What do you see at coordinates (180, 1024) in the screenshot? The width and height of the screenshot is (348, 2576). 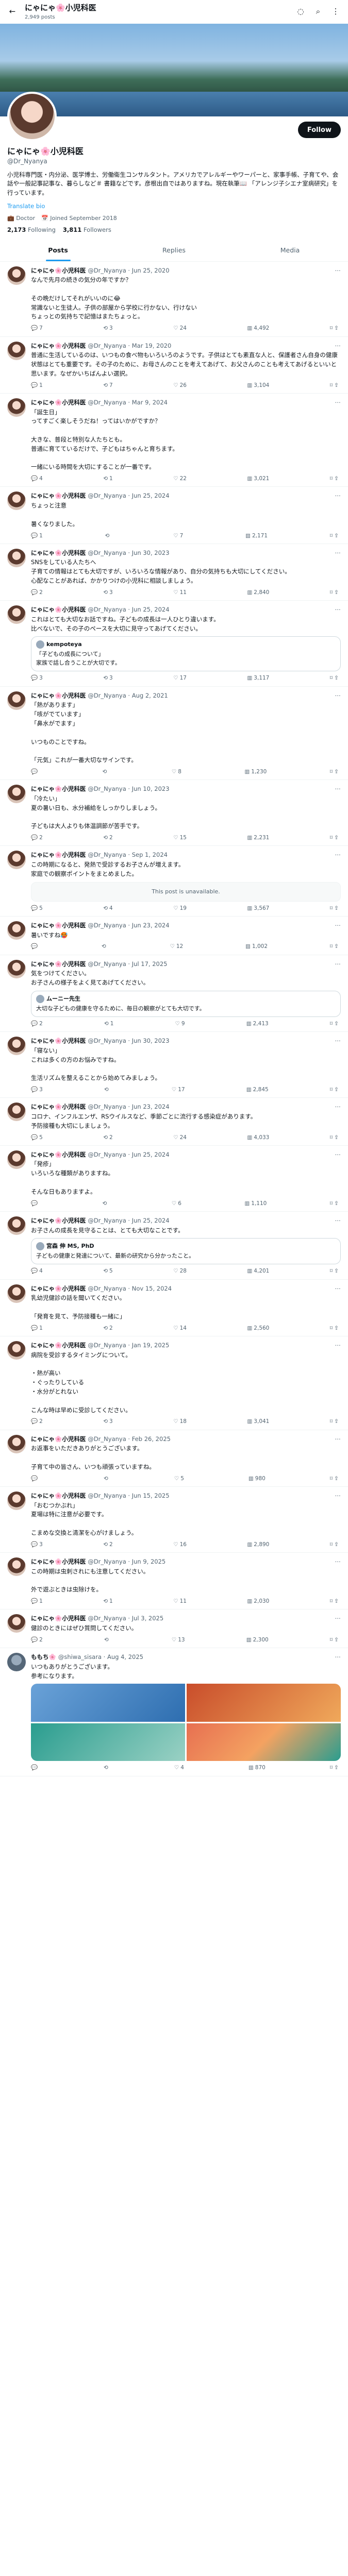 I see `like-action: ♡ 9` at bounding box center [180, 1024].